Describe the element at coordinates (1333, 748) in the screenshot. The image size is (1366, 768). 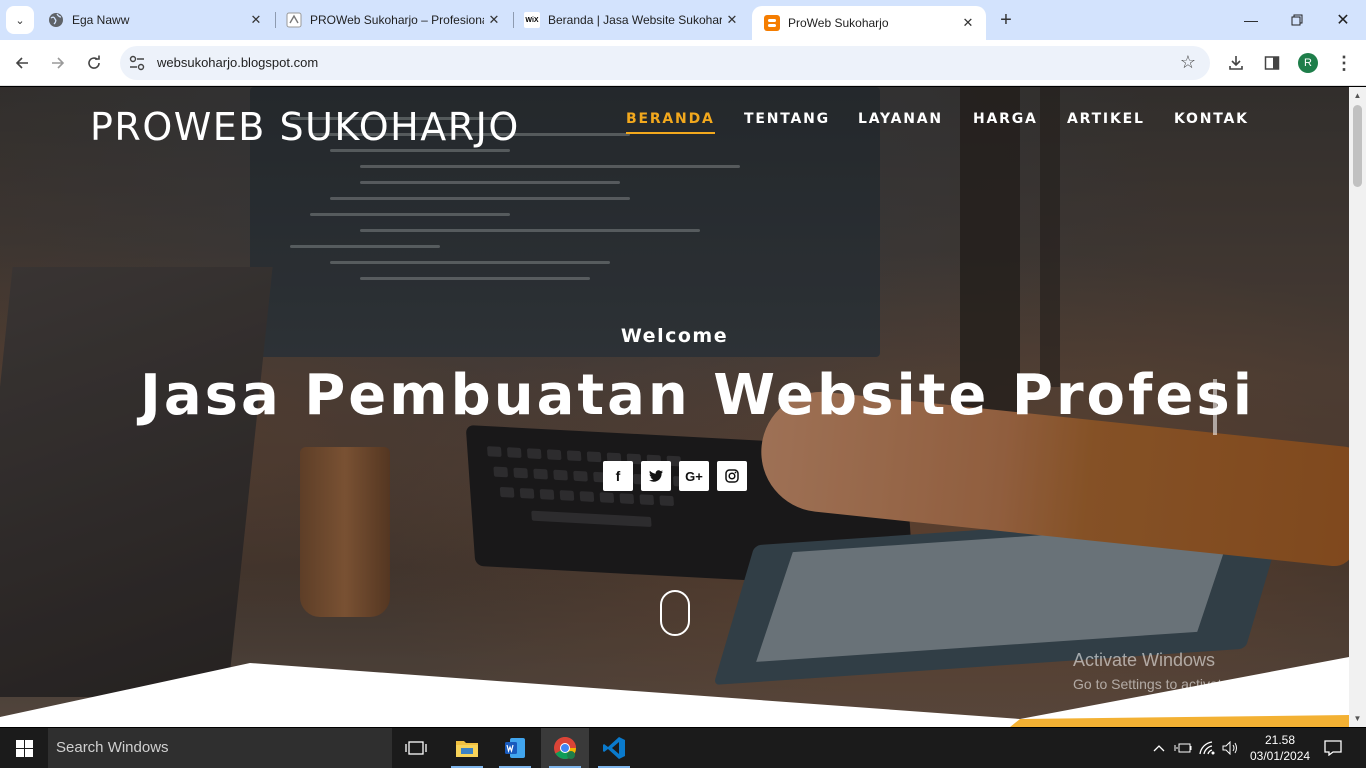
I see `notification-center-icon` at that location.